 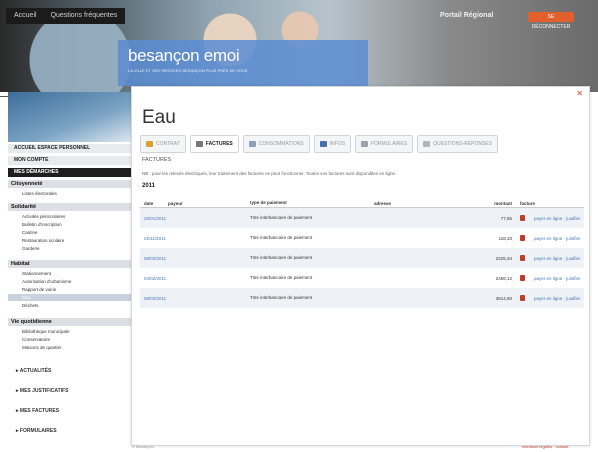 I want to click on tab-label: FACTURES, so click(x=219, y=144).